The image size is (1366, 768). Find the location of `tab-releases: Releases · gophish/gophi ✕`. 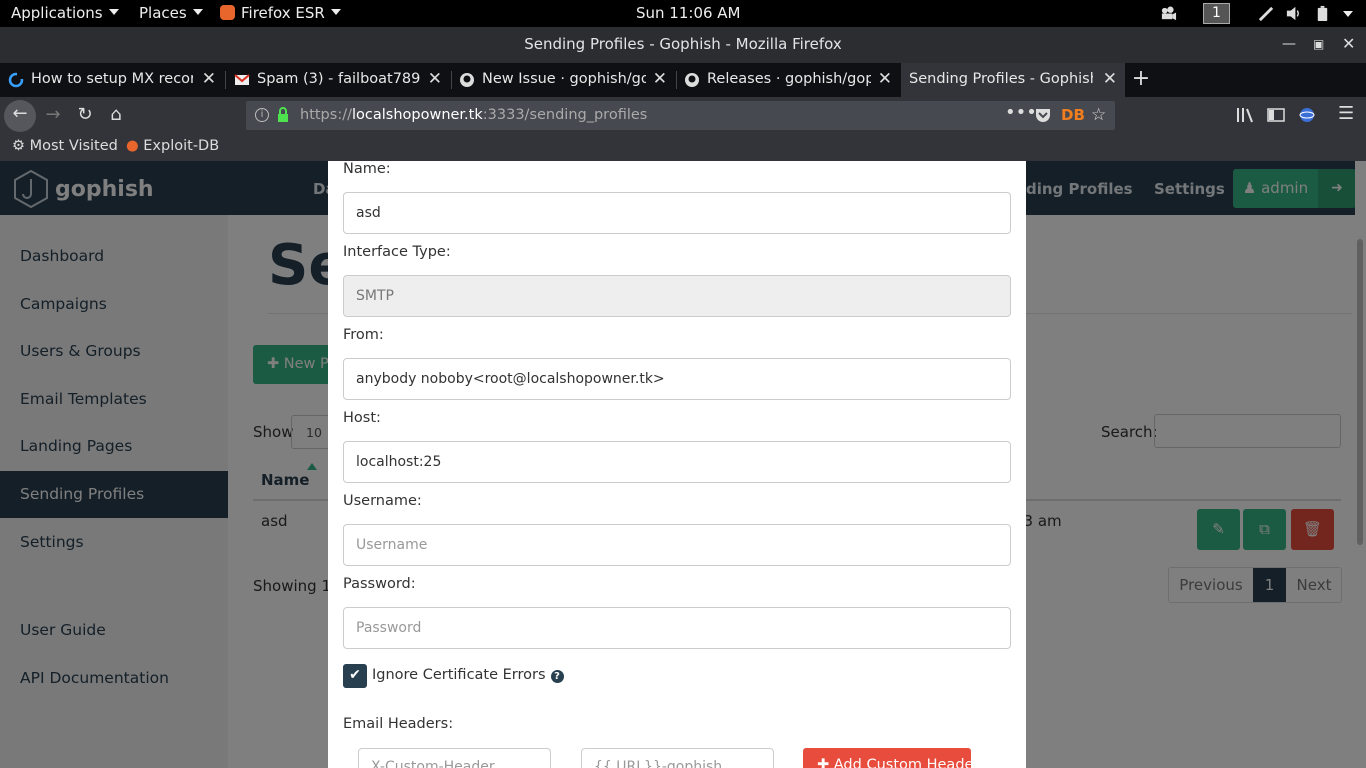

tab-releases: Releases · gophish/gophi ✕ is located at coordinates (788, 80).